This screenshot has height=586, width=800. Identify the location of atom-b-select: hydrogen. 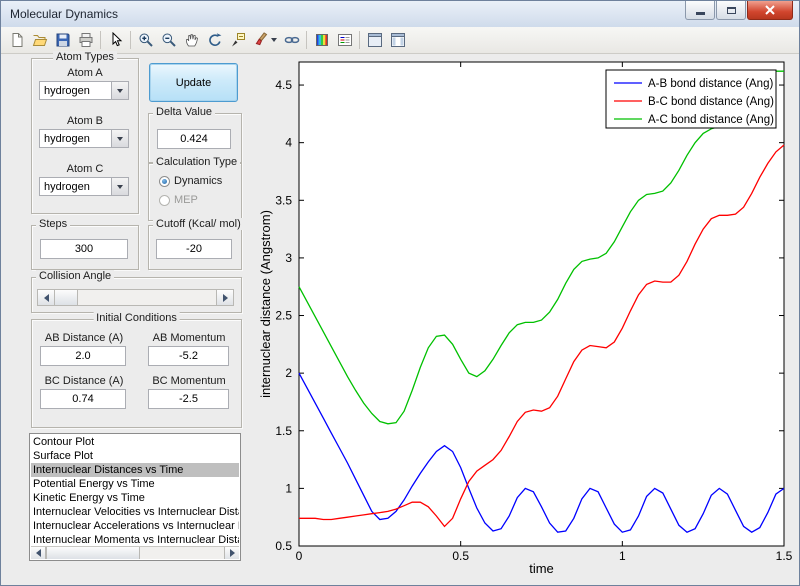
(84, 138).